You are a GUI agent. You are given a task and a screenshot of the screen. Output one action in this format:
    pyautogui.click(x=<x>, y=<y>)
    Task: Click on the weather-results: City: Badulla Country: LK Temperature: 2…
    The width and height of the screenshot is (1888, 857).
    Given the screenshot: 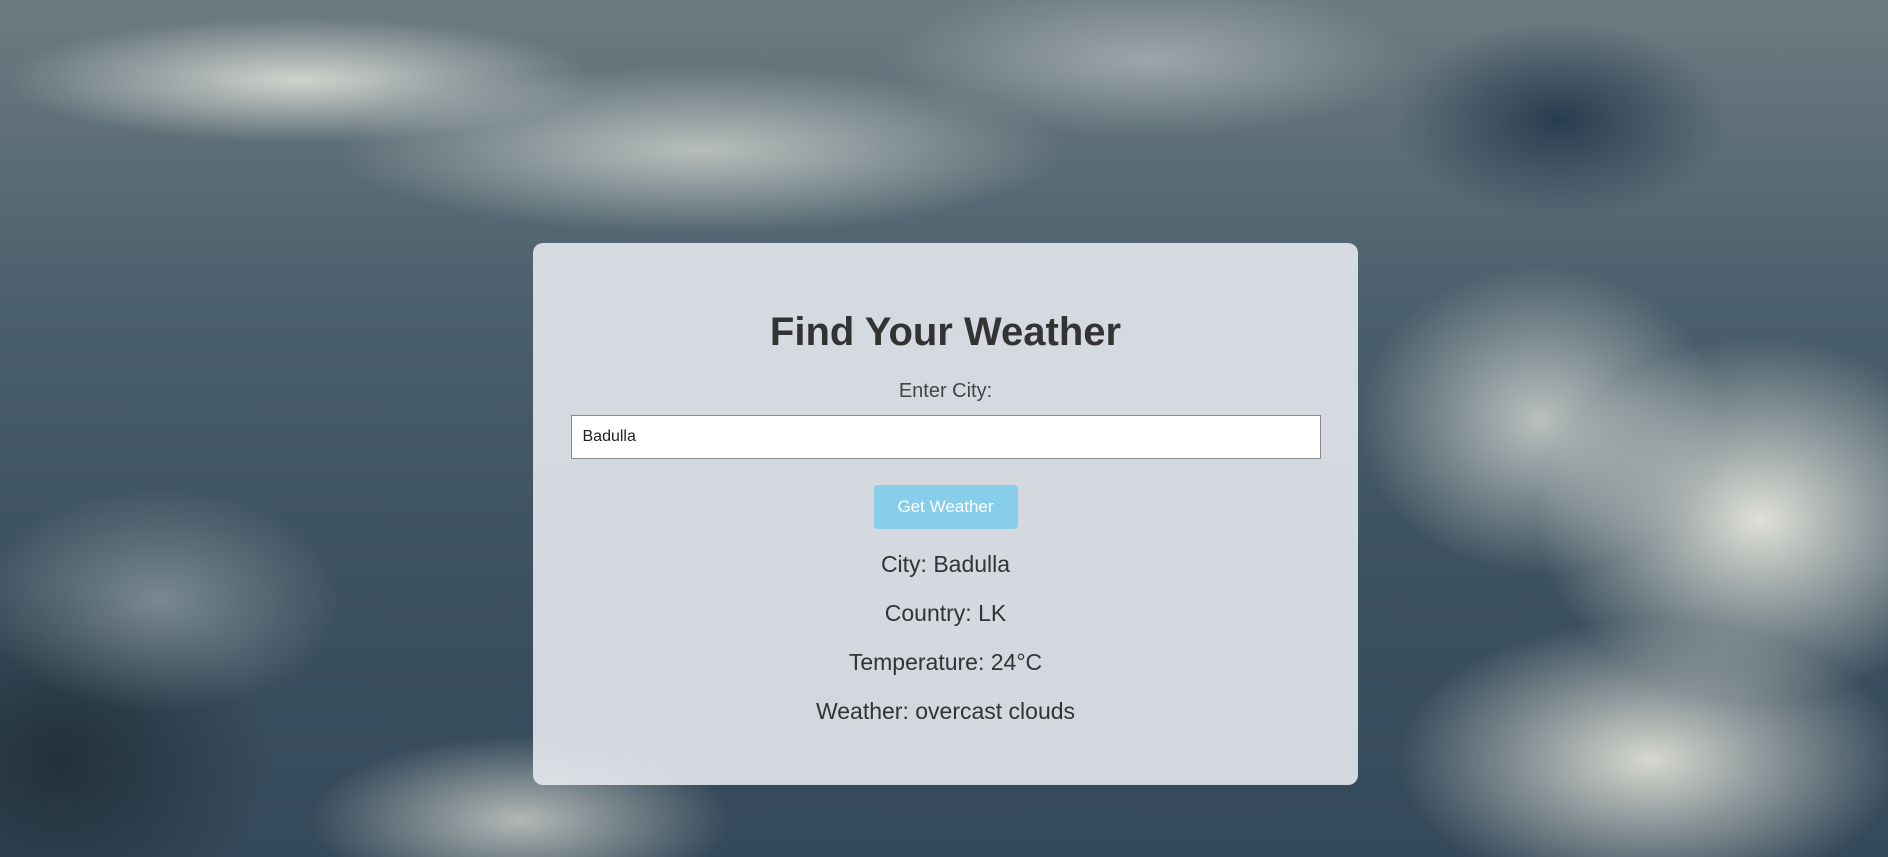 What is the action you would take?
    pyautogui.click(x=945, y=643)
    